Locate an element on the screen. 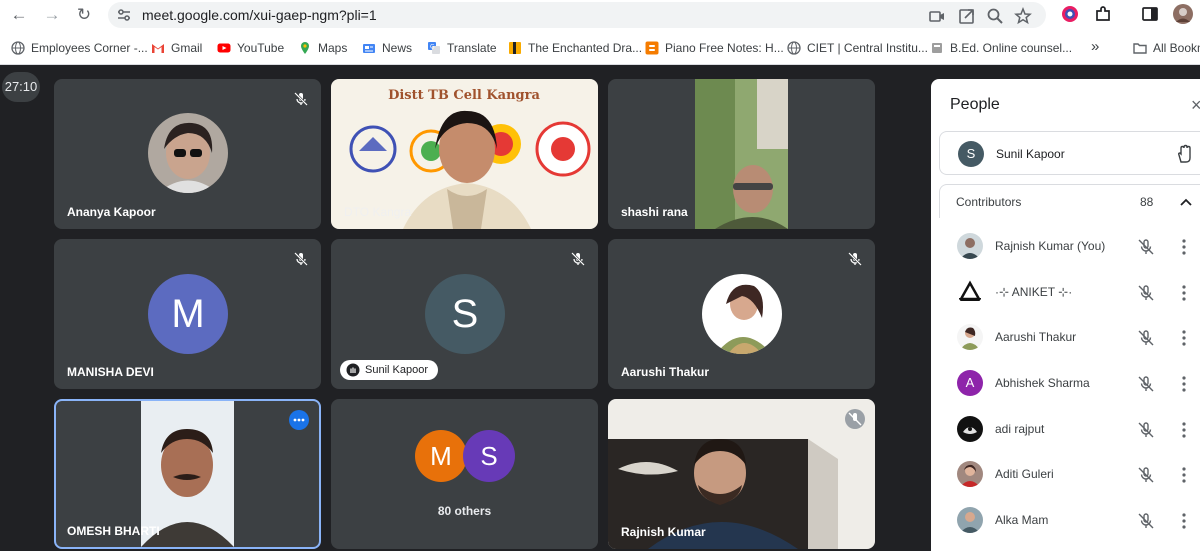 The height and width of the screenshot is (551, 1200). participant-tile: Distt TB Cell Kangra DTO Kangra is located at coordinates (464, 154).